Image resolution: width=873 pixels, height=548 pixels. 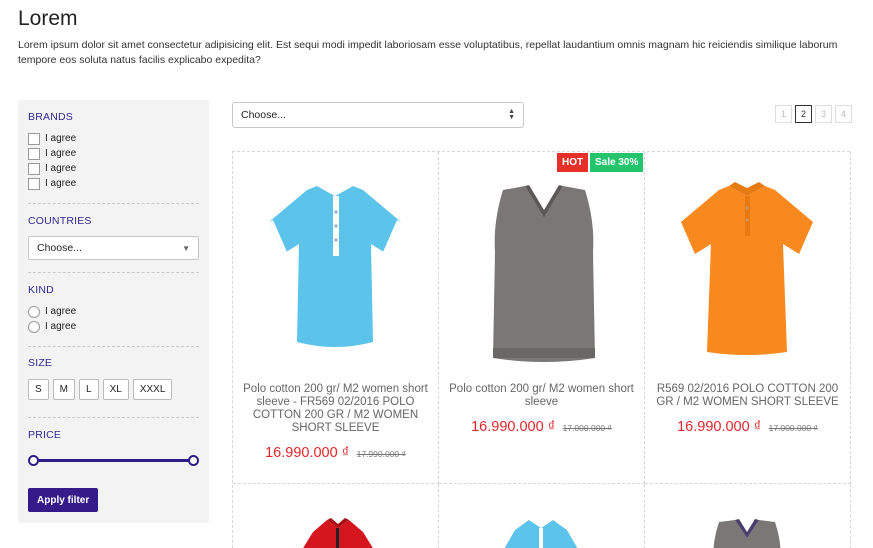 What do you see at coordinates (33, 460) in the screenshot?
I see `slider-handle-min` at bounding box center [33, 460].